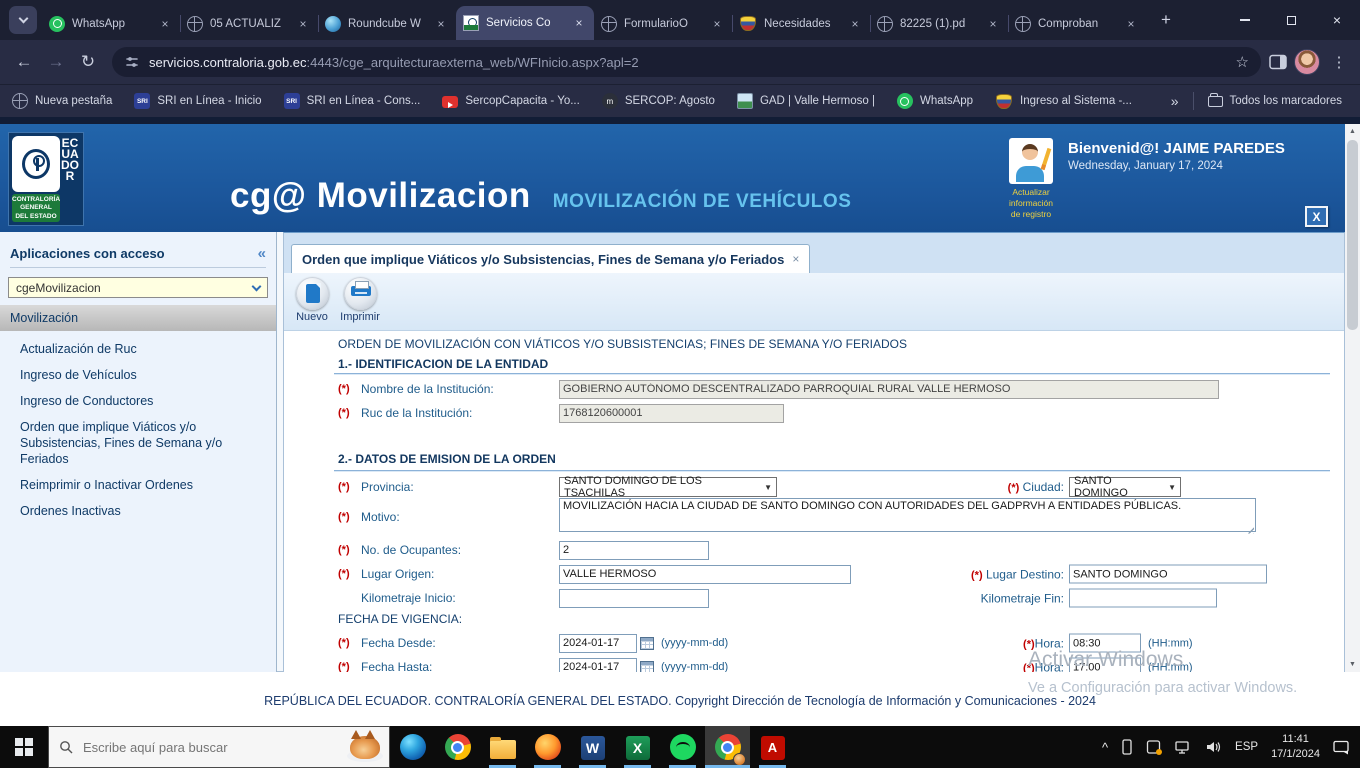 The width and height of the screenshot is (1360, 768). I want to click on site-settings-icon, so click(132, 62).